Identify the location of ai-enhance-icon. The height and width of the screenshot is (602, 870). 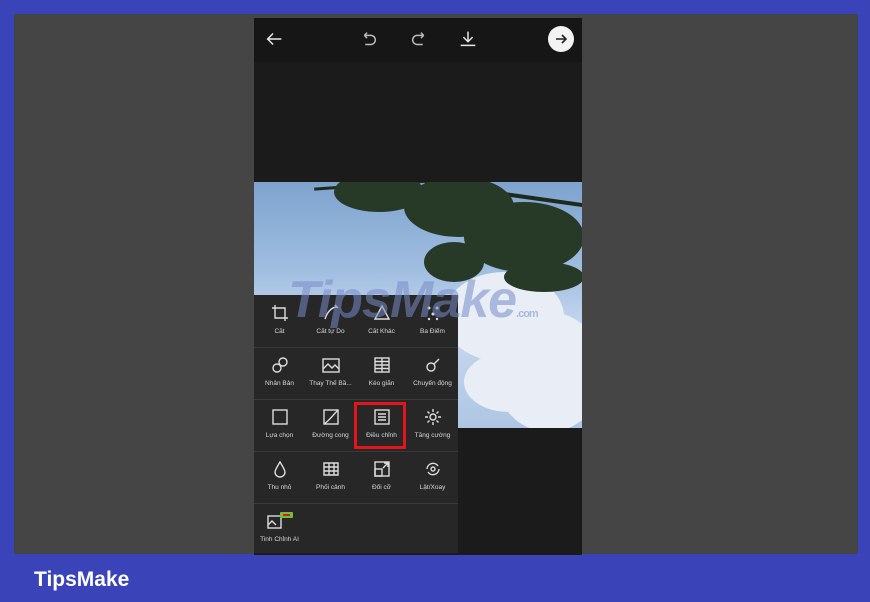
(279, 520).